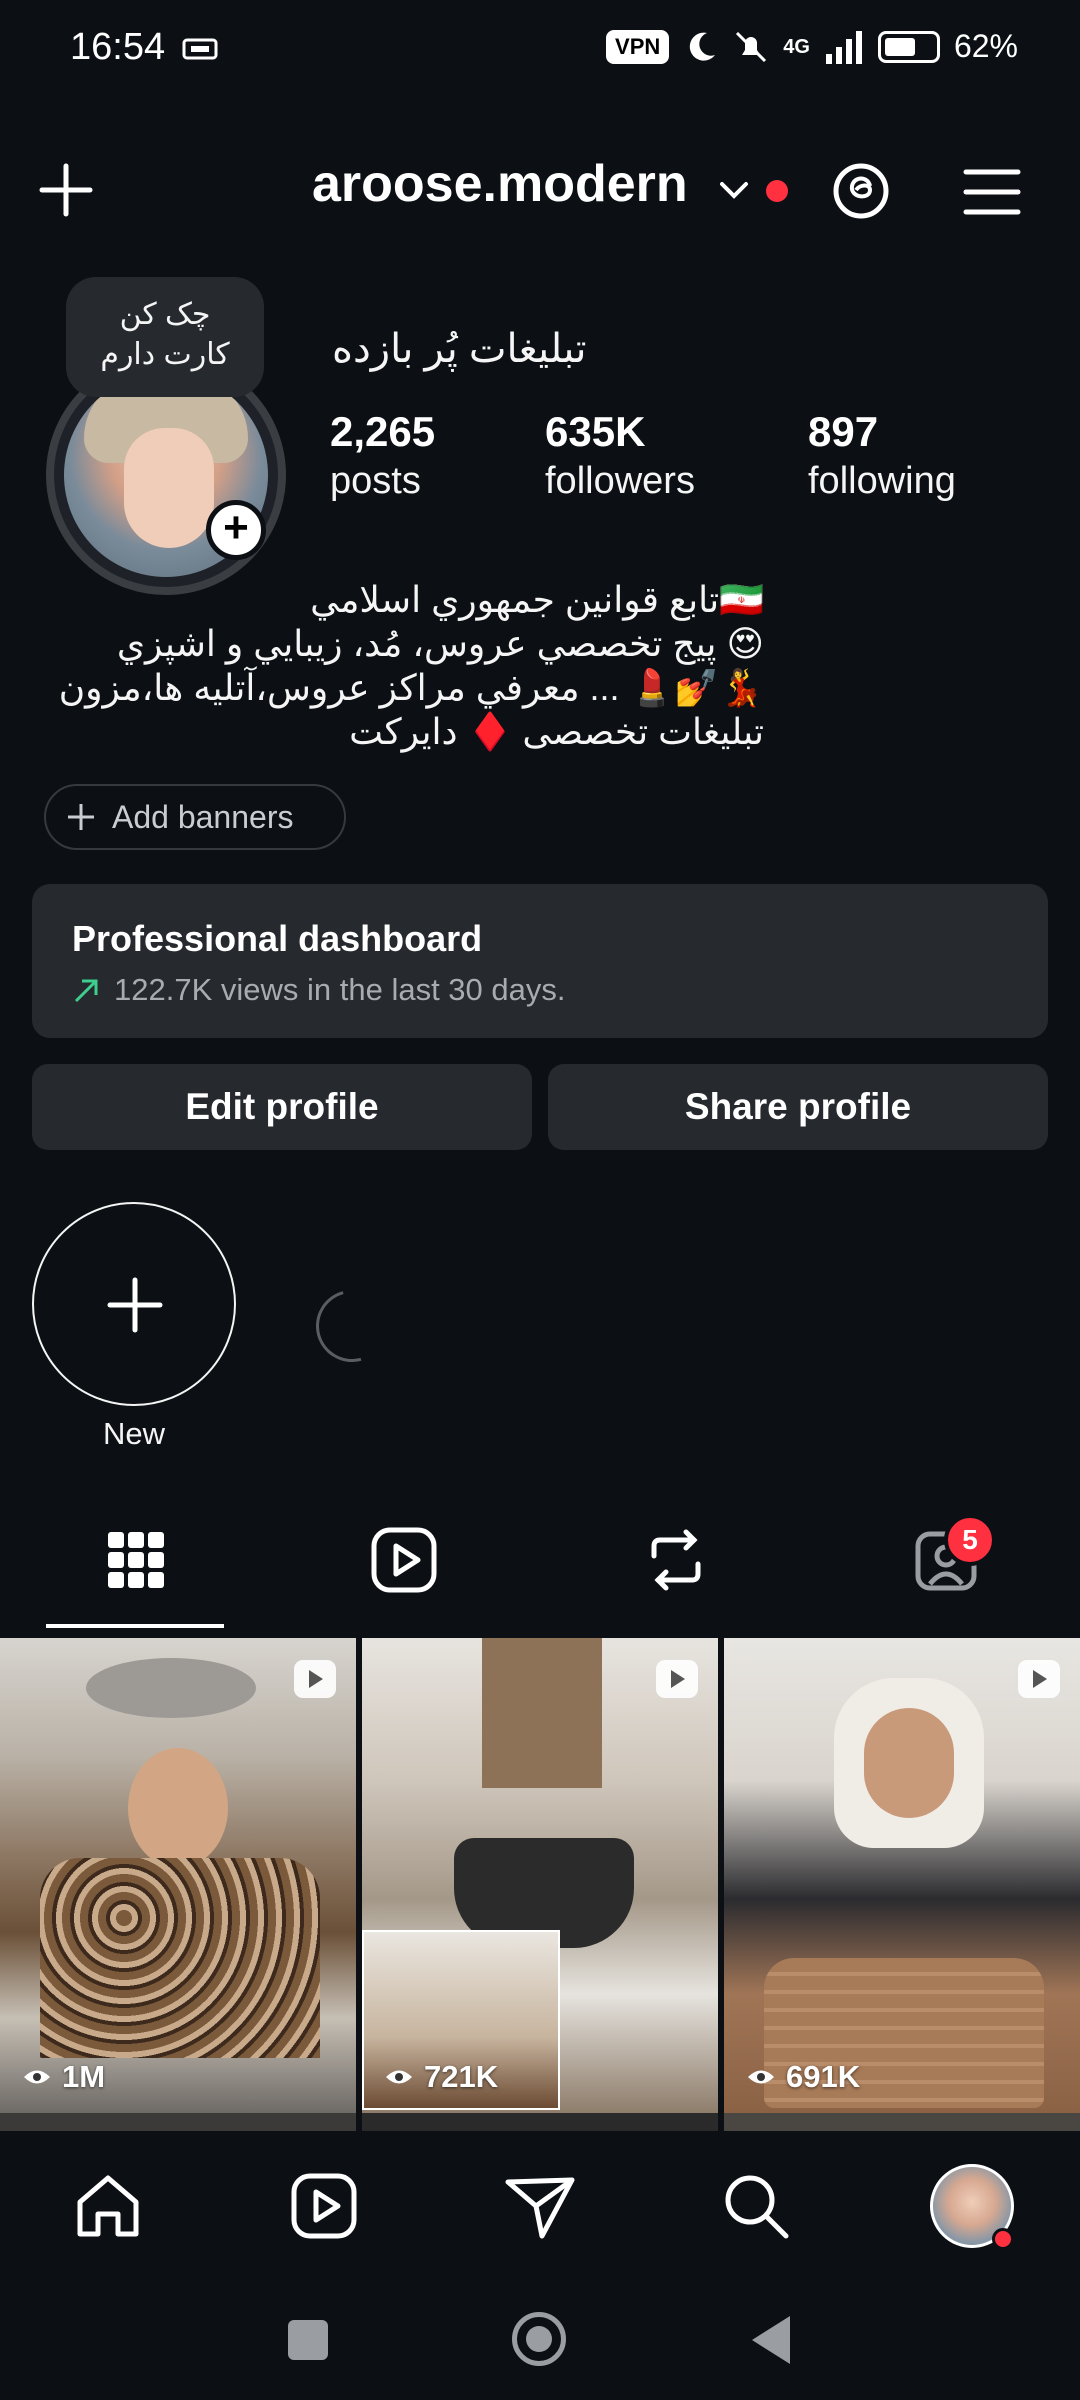  I want to click on direct-icon, so click(540, 2206).